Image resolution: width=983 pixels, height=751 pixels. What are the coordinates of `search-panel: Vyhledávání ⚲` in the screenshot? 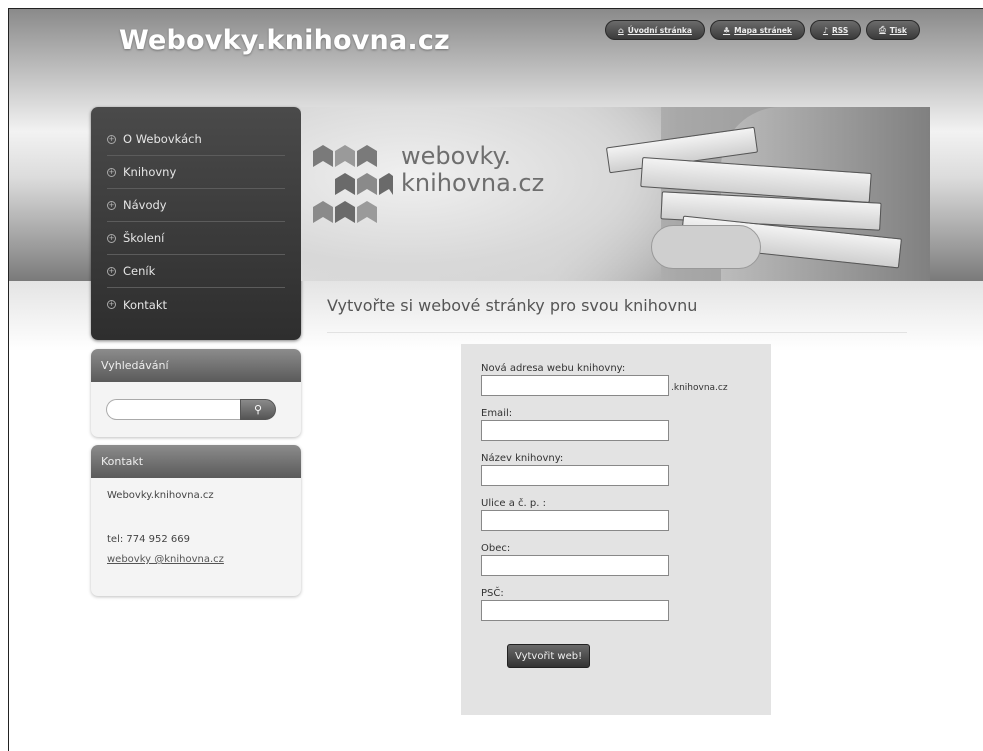 It's located at (196, 393).